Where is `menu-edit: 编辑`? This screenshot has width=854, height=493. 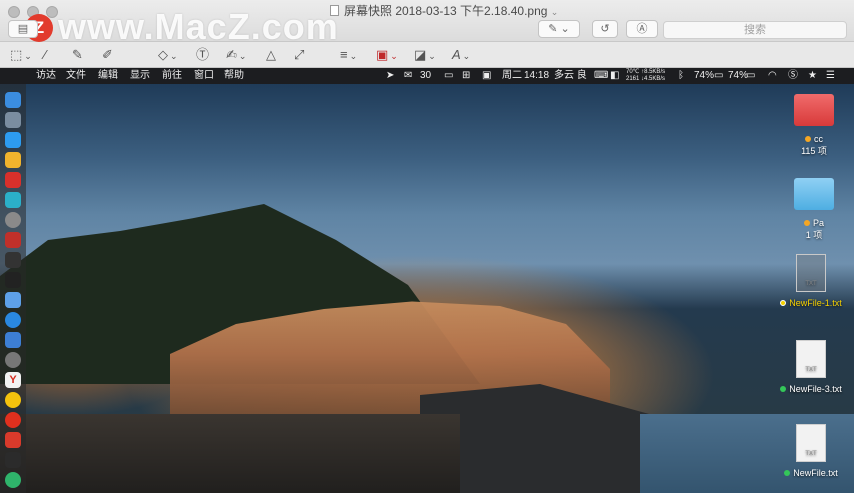 menu-edit: 编辑 is located at coordinates (108, 76).